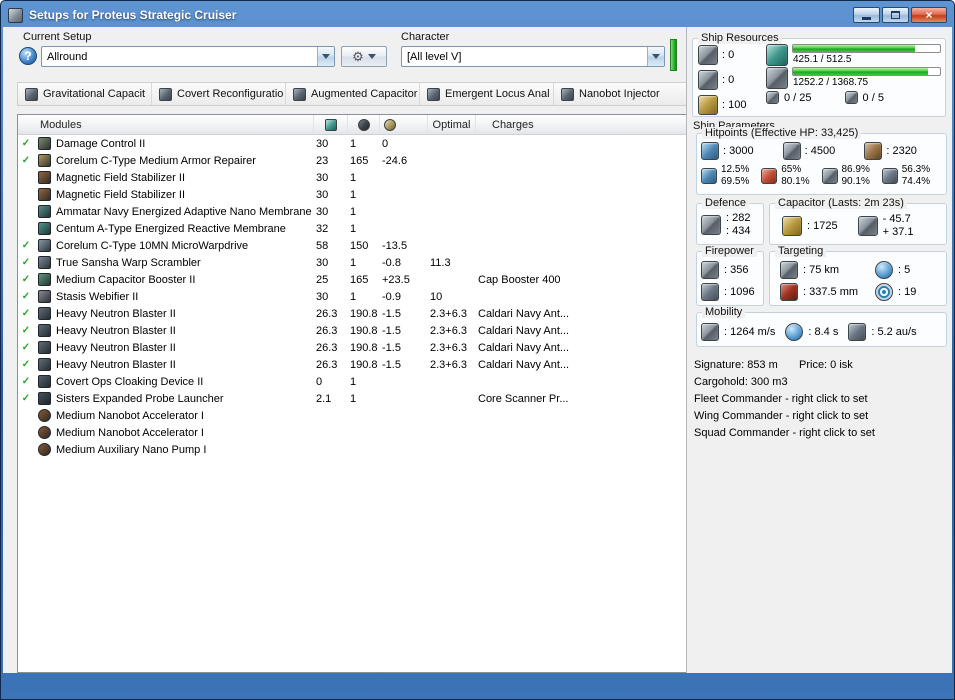 The height and width of the screenshot is (700, 955). I want to click on module-row: ✓ Covert Ops Cloaking Device II 0 1, so click(352, 381).